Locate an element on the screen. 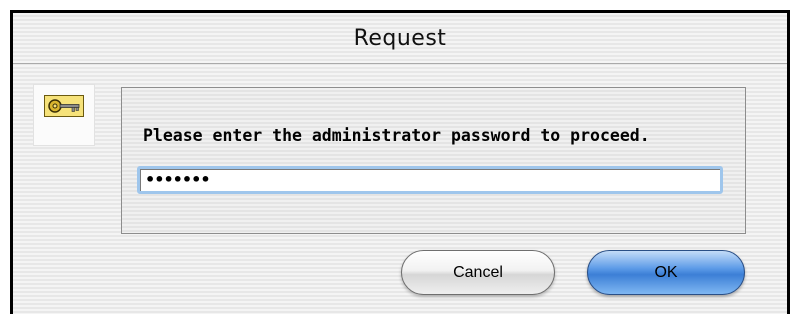  cancel-button-label: Cancel is located at coordinates (478, 272).